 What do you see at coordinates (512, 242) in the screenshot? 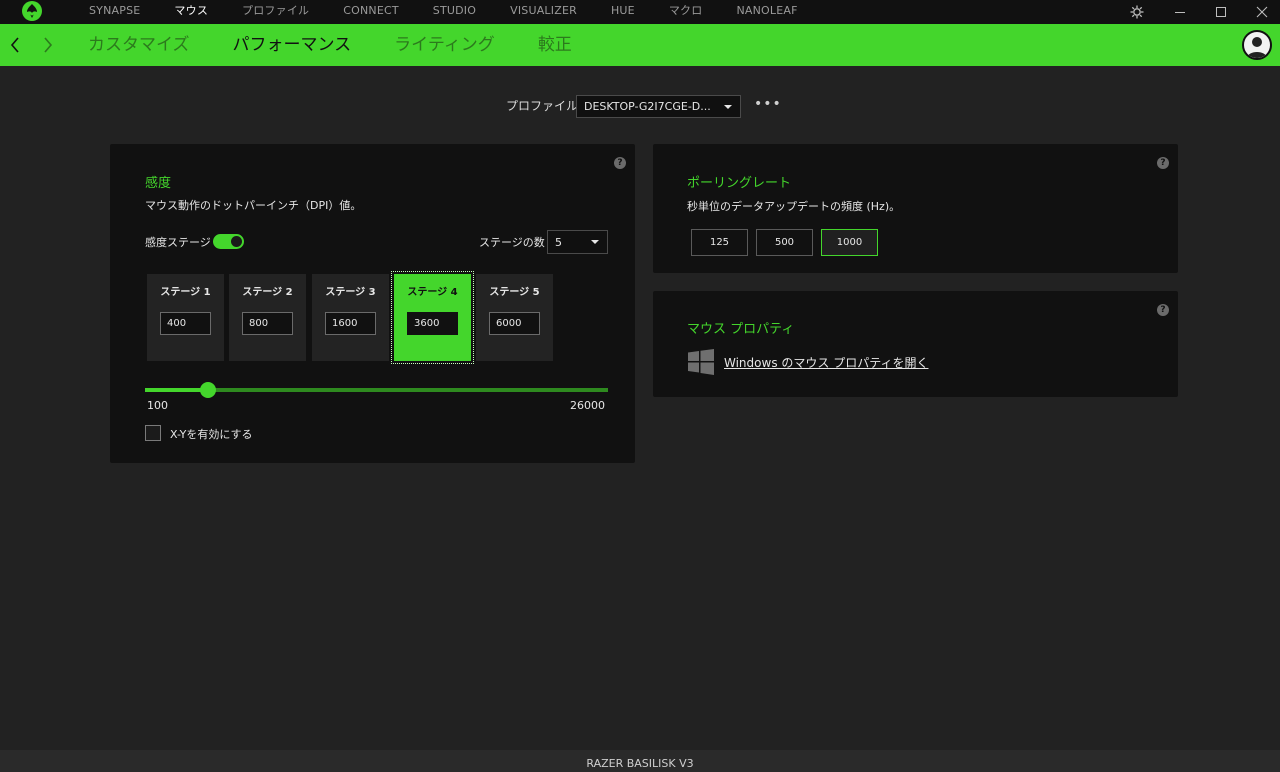
I see `stage-count-label: ステージの数` at bounding box center [512, 242].